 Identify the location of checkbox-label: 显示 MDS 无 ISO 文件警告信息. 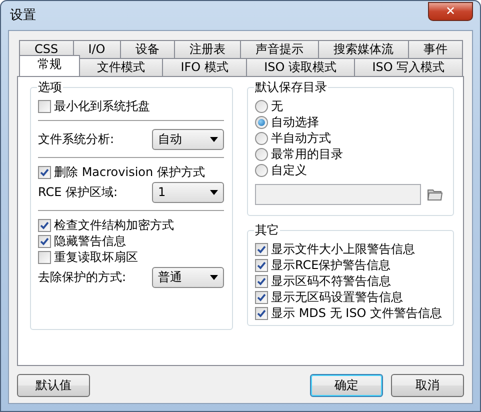
(356, 313).